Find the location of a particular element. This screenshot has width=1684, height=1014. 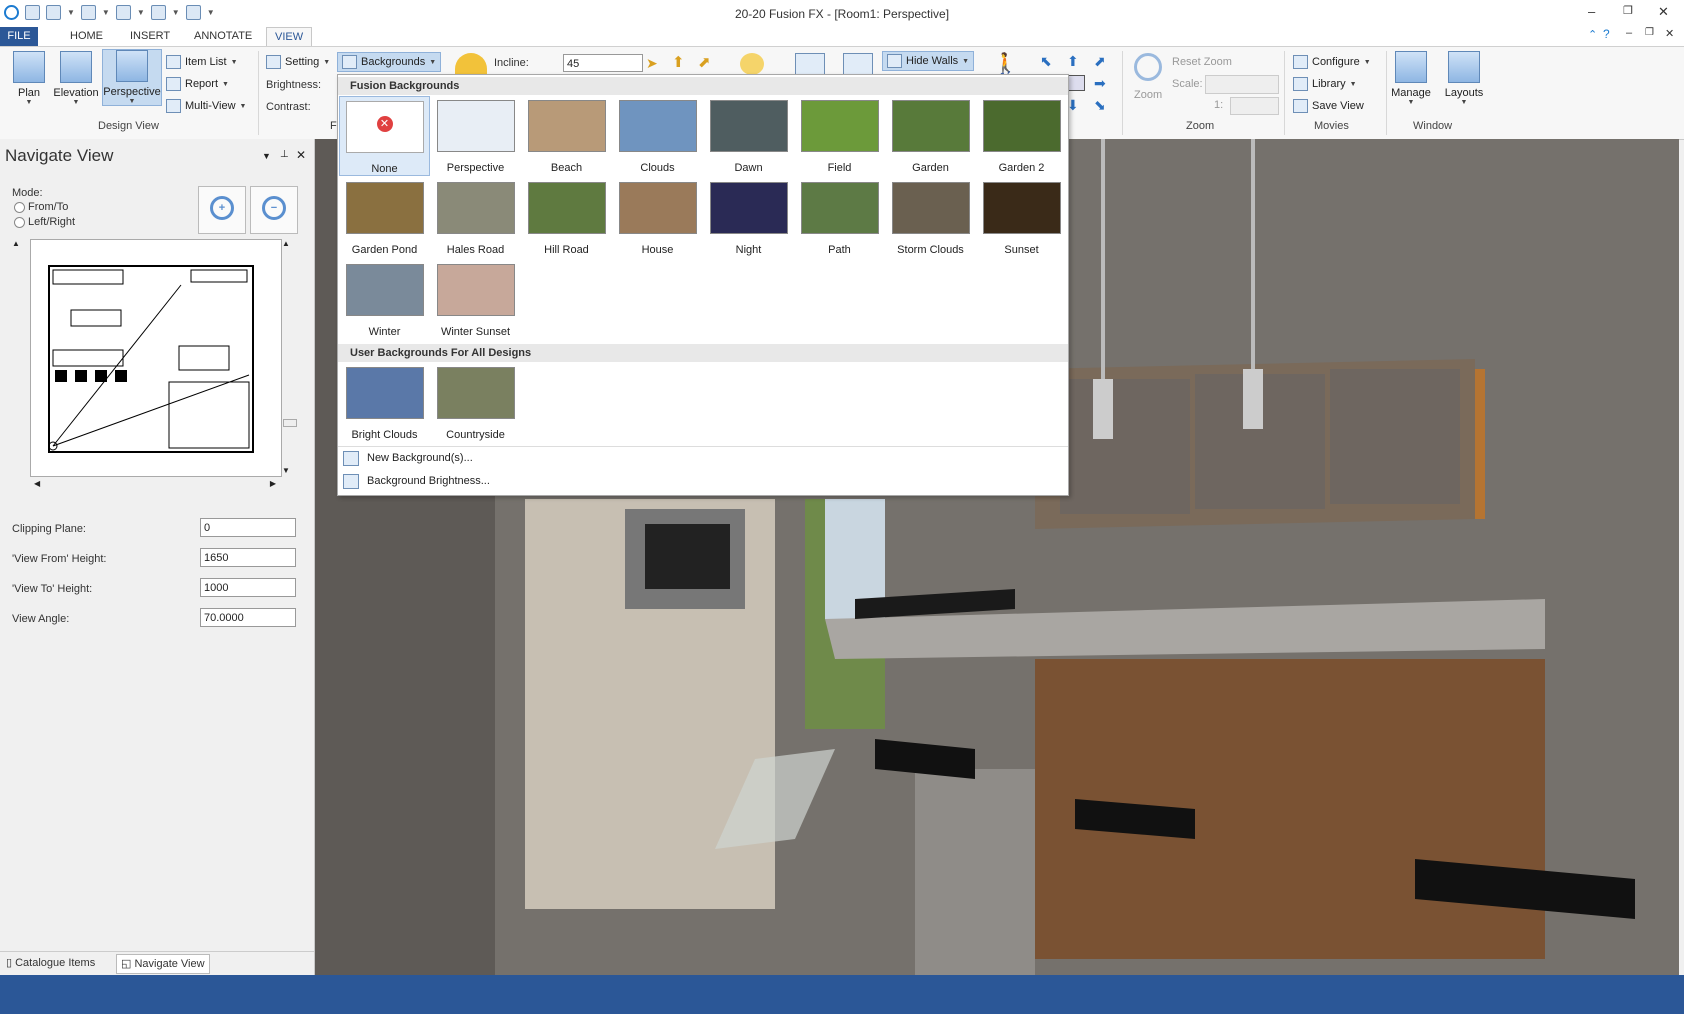

tab-view: VIEW is located at coordinates (289, 37).